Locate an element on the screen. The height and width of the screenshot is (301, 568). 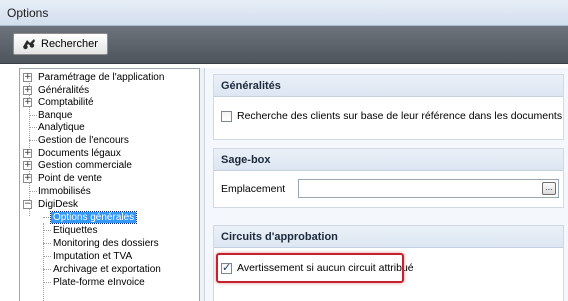
tree-item-label: Monitoring des dossiers is located at coordinates (106, 243).